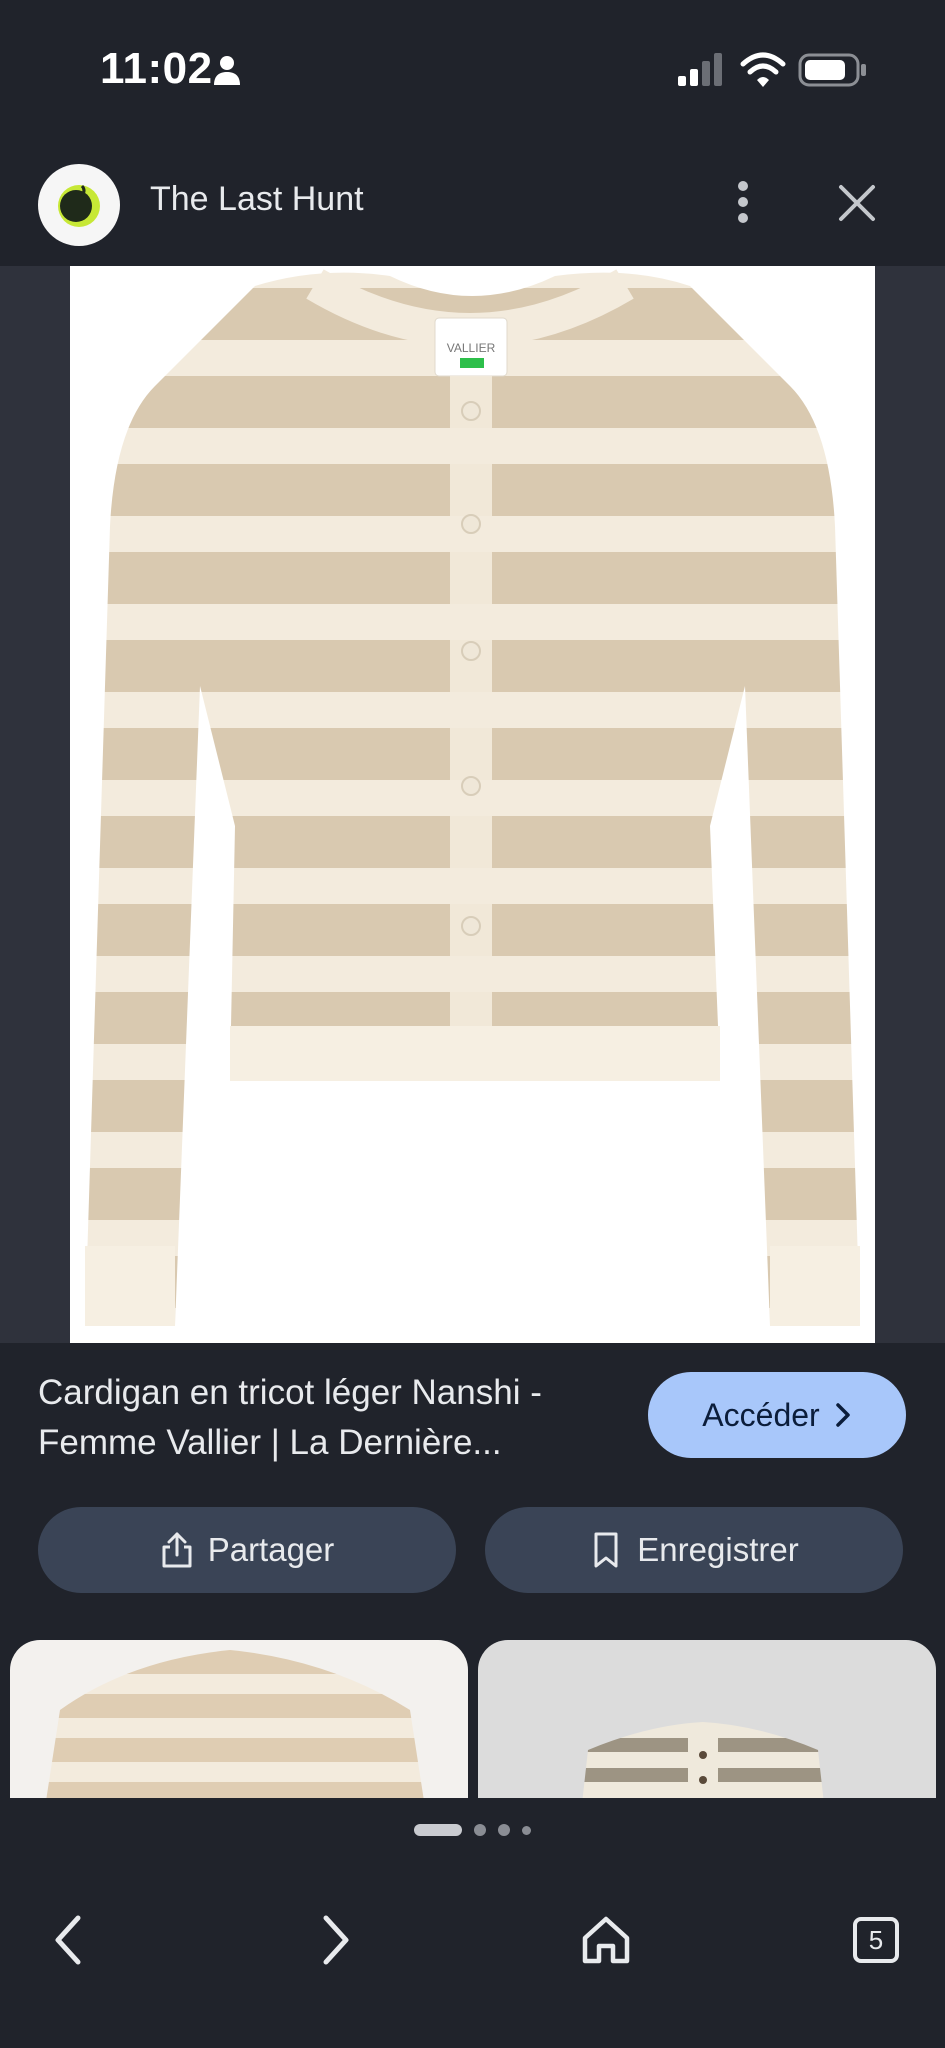 This screenshot has height=2048, width=945. Describe the element at coordinates (743, 202) in the screenshot. I see `more-vert-icon` at that location.